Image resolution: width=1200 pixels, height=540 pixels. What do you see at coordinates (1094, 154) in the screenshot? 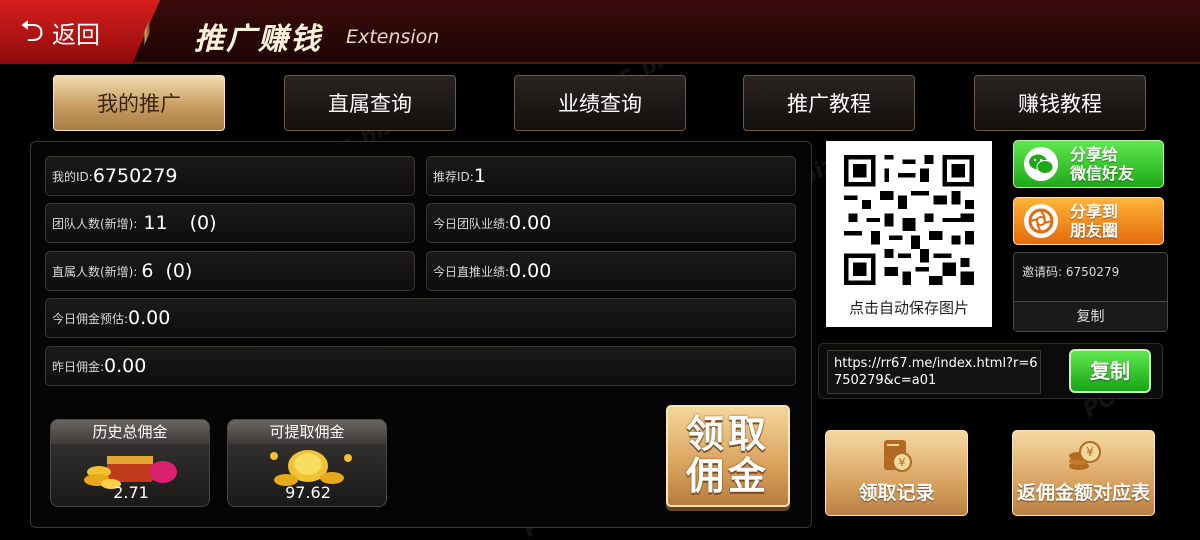
I see `share-wechat-line-1: 分享给` at bounding box center [1094, 154].